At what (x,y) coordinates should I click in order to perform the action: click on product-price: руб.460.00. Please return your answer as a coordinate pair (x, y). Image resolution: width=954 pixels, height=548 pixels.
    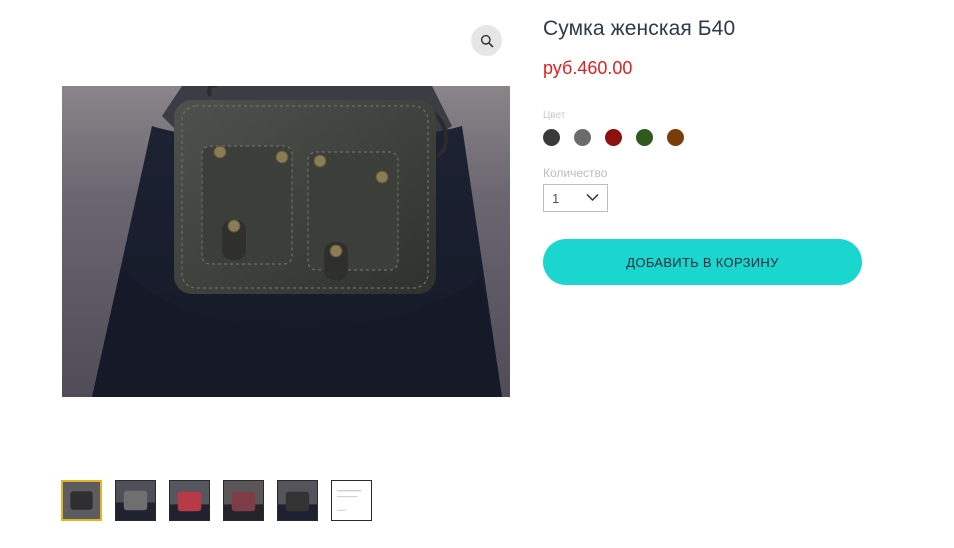
    Looking at the image, I should click on (588, 68).